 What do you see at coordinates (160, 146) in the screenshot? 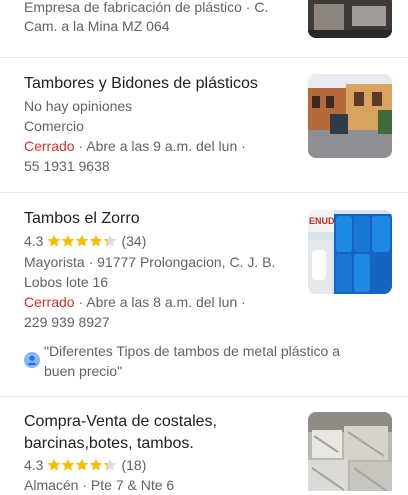
I see `opening-hours: · Abre a las 9 a.m. del lun ·` at bounding box center [160, 146].